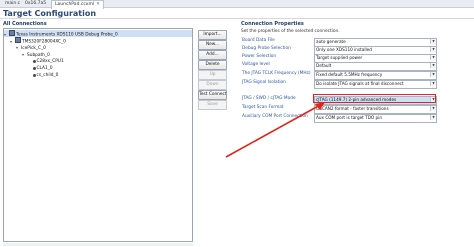 The image size is (474, 247). Describe the element at coordinates (275, 130) in the screenshot. I see `annotation-arrow-icon` at that location.